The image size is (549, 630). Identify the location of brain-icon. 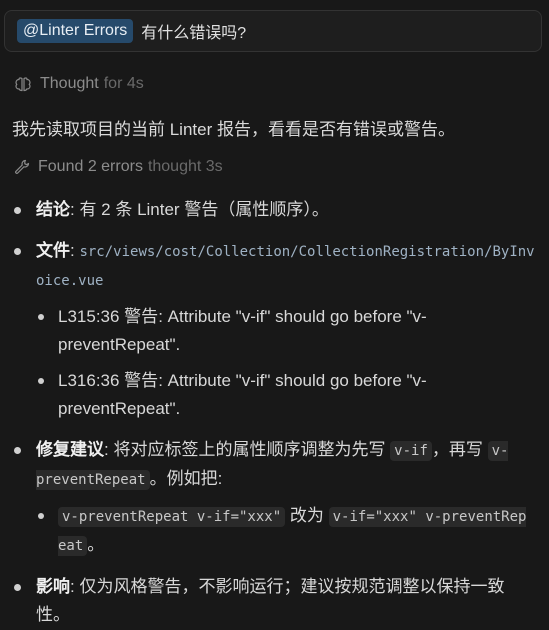
(23, 84).